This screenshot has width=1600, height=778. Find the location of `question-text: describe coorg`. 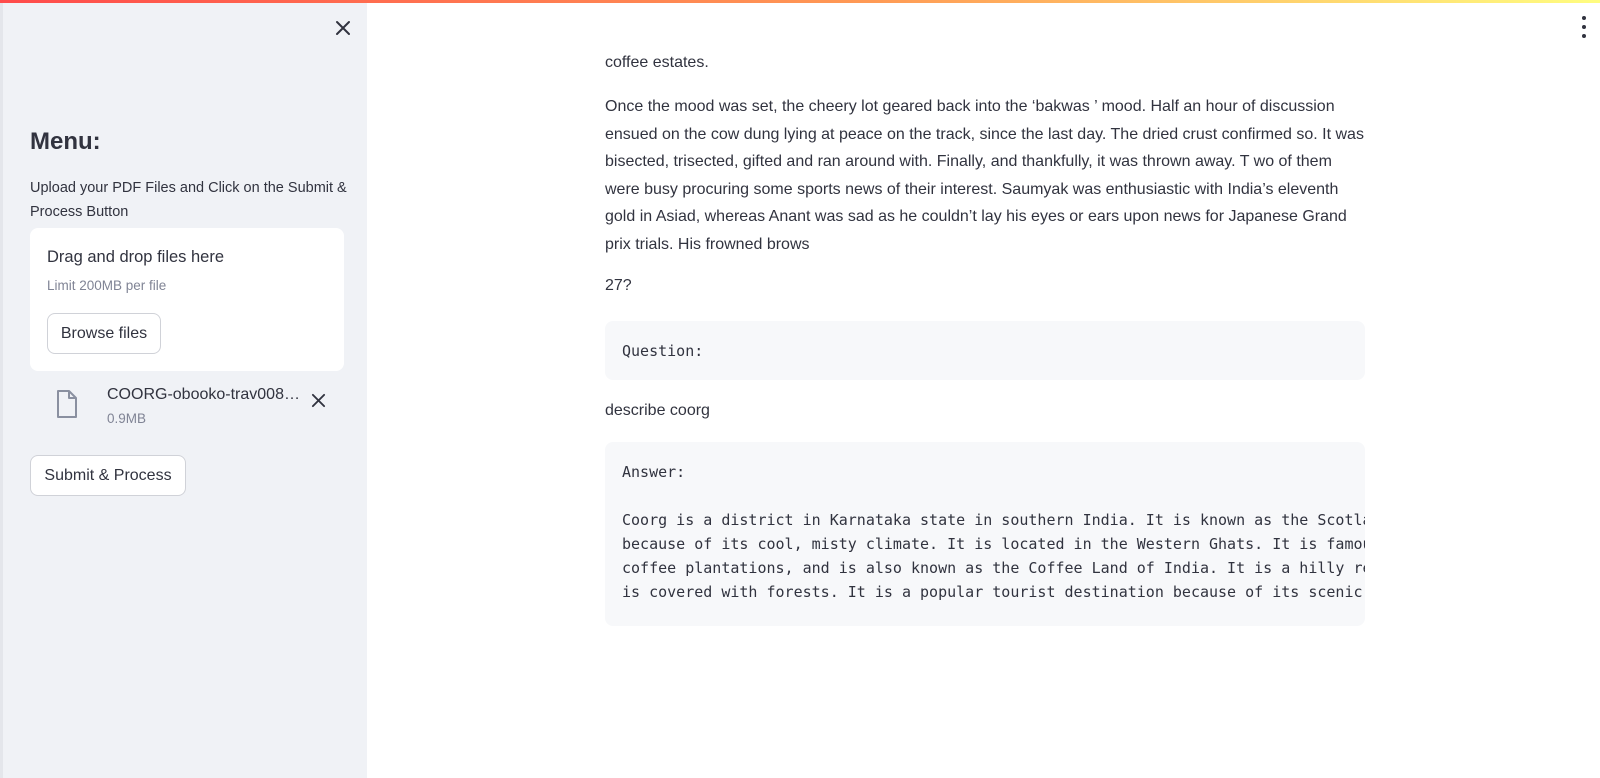

question-text: describe coorg is located at coordinates (657, 410).